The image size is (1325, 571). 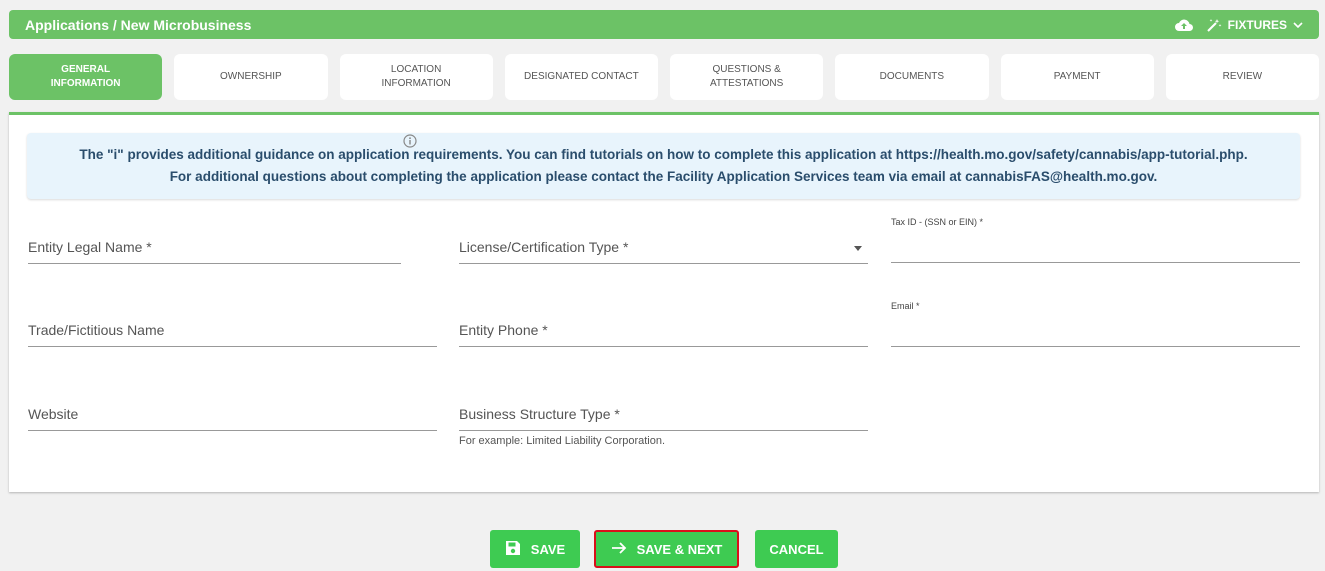 What do you see at coordinates (663, 327) in the screenshot?
I see `entity-phone-field: Entity Phone *` at bounding box center [663, 327].